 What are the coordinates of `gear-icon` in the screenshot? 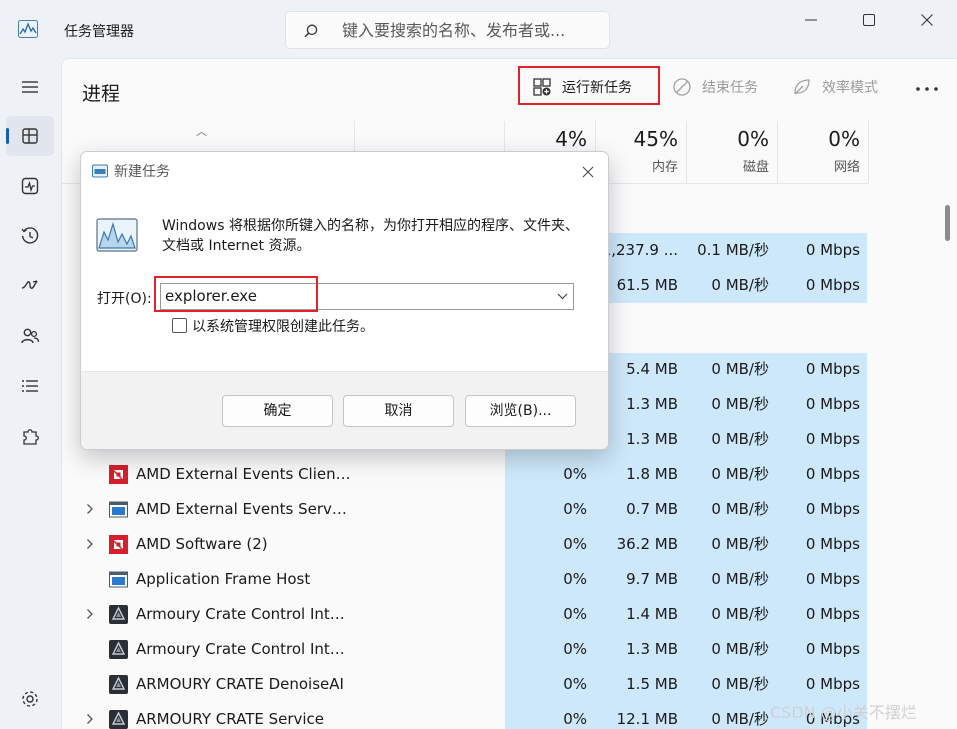 It's located at (30, 699).